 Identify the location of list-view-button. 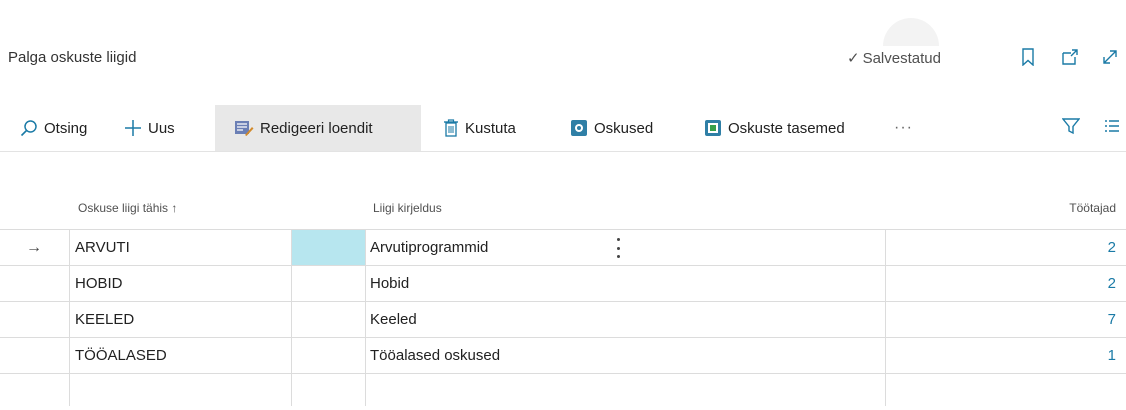
(1112, 128).